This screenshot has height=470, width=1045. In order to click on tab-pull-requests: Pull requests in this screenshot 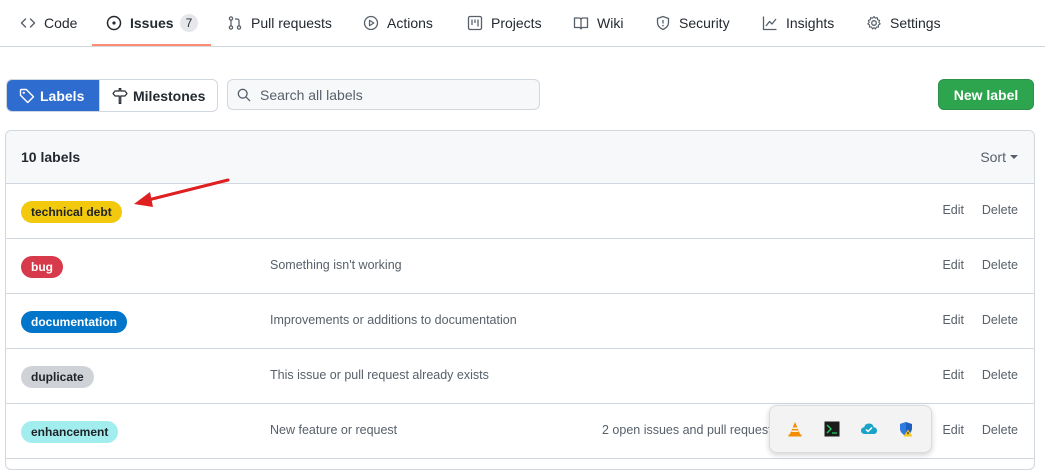, I will do `click(279, 23)`.